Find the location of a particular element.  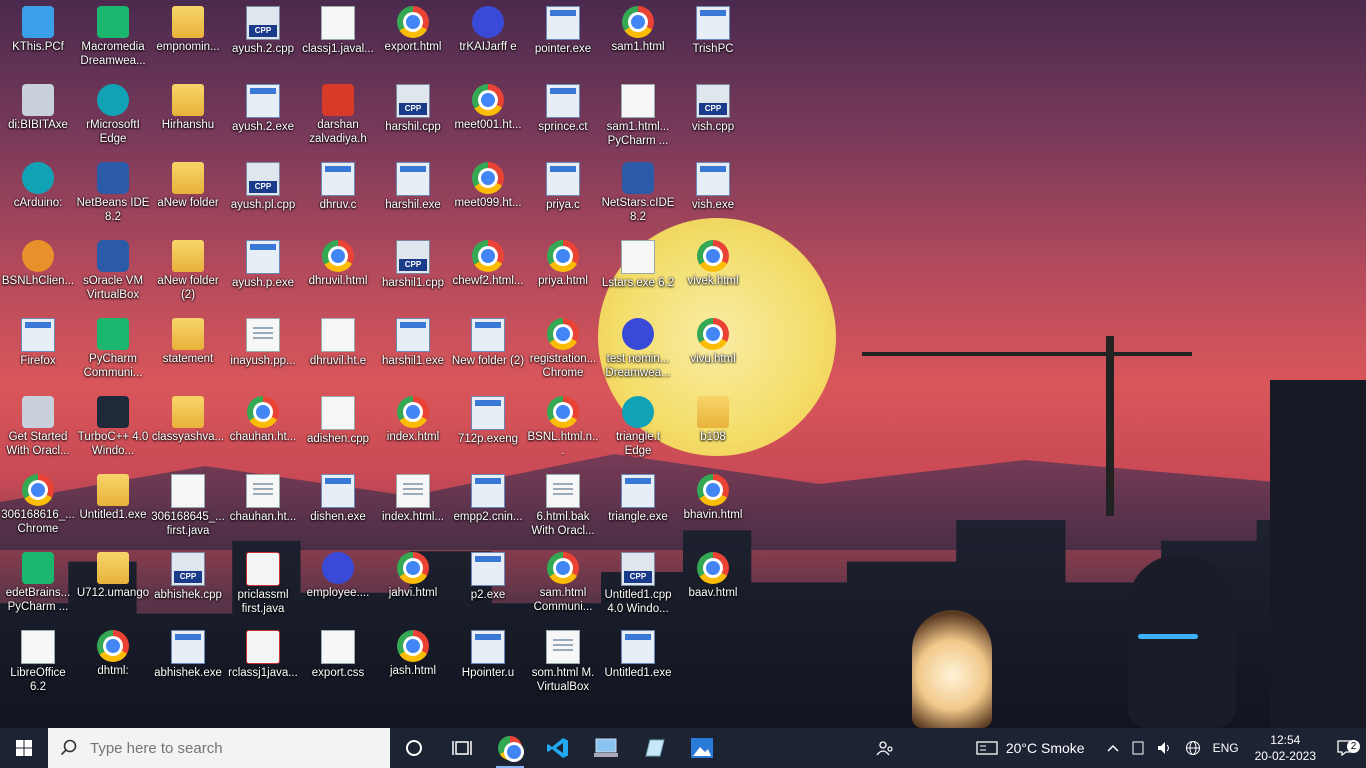

desktop-icon: export.css is located at coordinates (338, 652).